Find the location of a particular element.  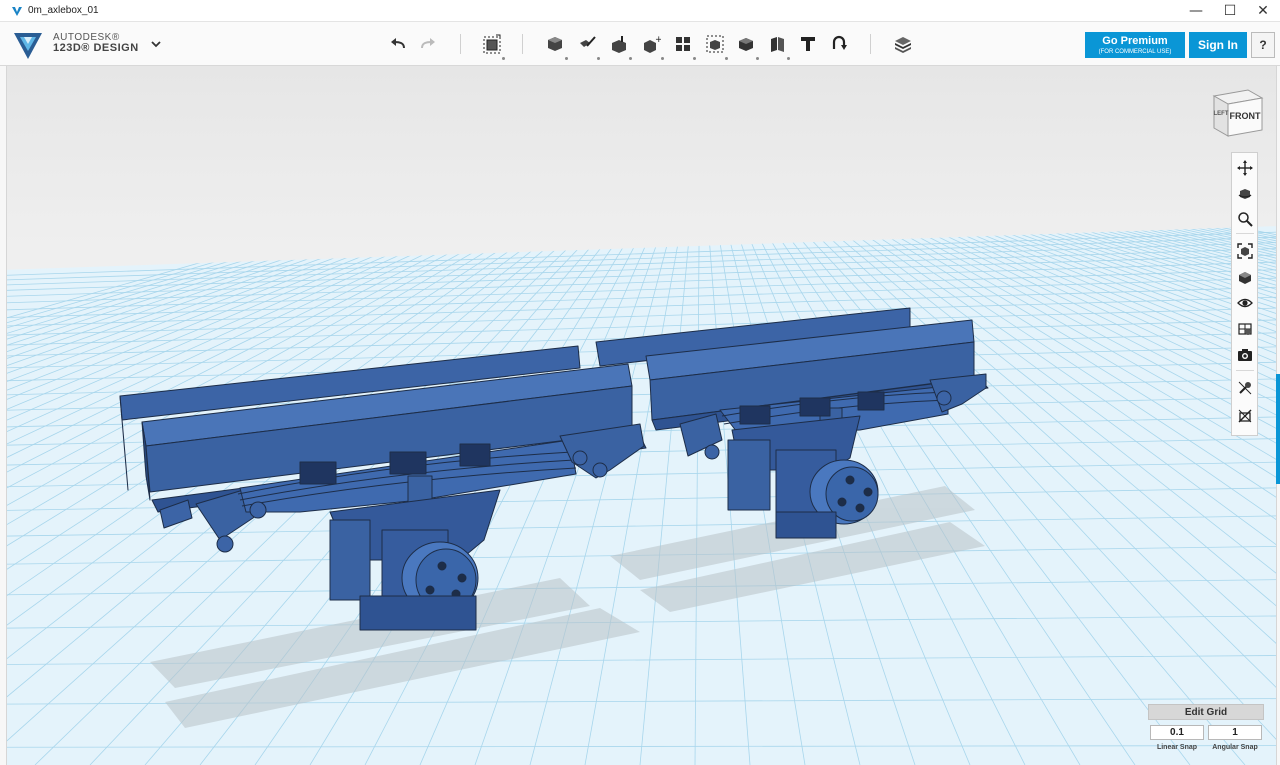

view-mode-icon is located at coordinates (1245, 278).